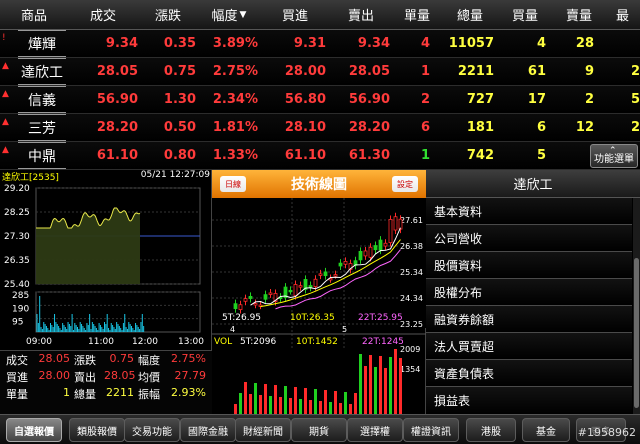 The image size is (640, 444). I want to click on header-bid-volume: 買量, so click(525, 14).